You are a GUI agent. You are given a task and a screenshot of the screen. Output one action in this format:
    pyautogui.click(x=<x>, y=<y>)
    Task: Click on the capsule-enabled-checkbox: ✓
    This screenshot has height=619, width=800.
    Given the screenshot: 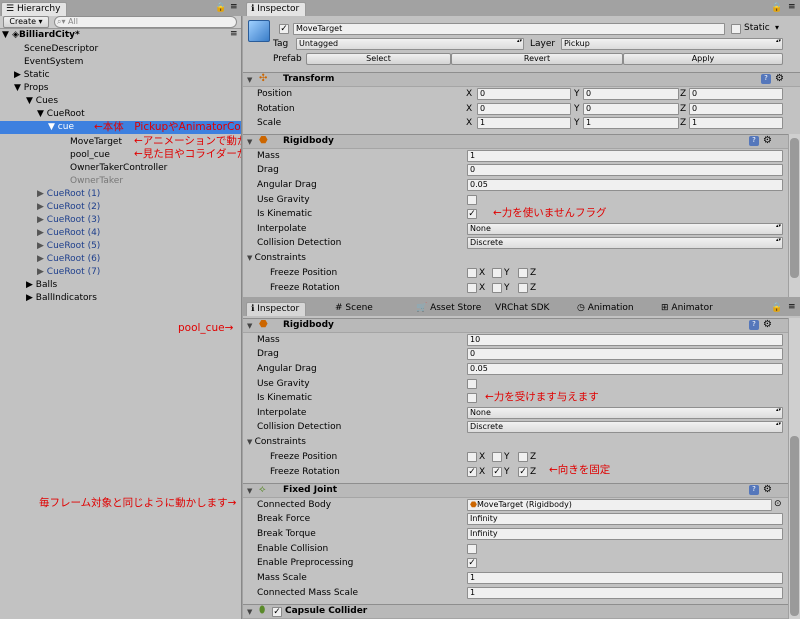 What is the action you would take?
    pyautogui.click(x=277, y=612)
    